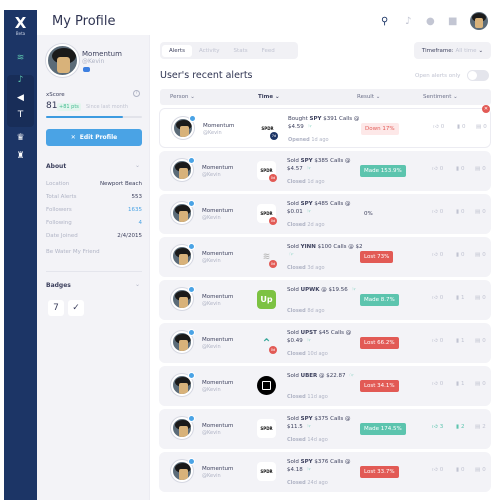 The height and width of the screenshot is (500, 500). I want to click on alert-title: Sold UPST $45 Calls @ $0.49 ☞, so click(326, 337).